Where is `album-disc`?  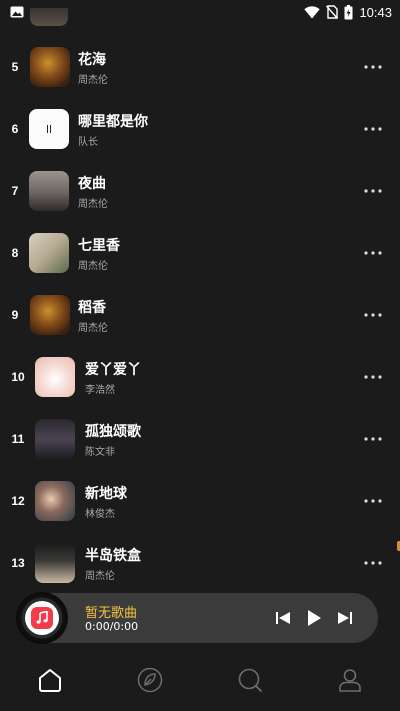 album-disc is located at coordinates (42, 618).